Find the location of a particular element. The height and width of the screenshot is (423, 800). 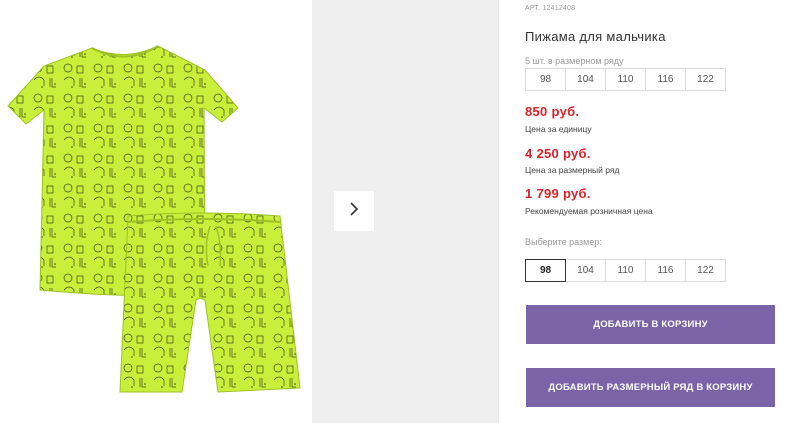

retail-price-label: Рекомендуемая розничная цена is located at coordinates (589, 211).